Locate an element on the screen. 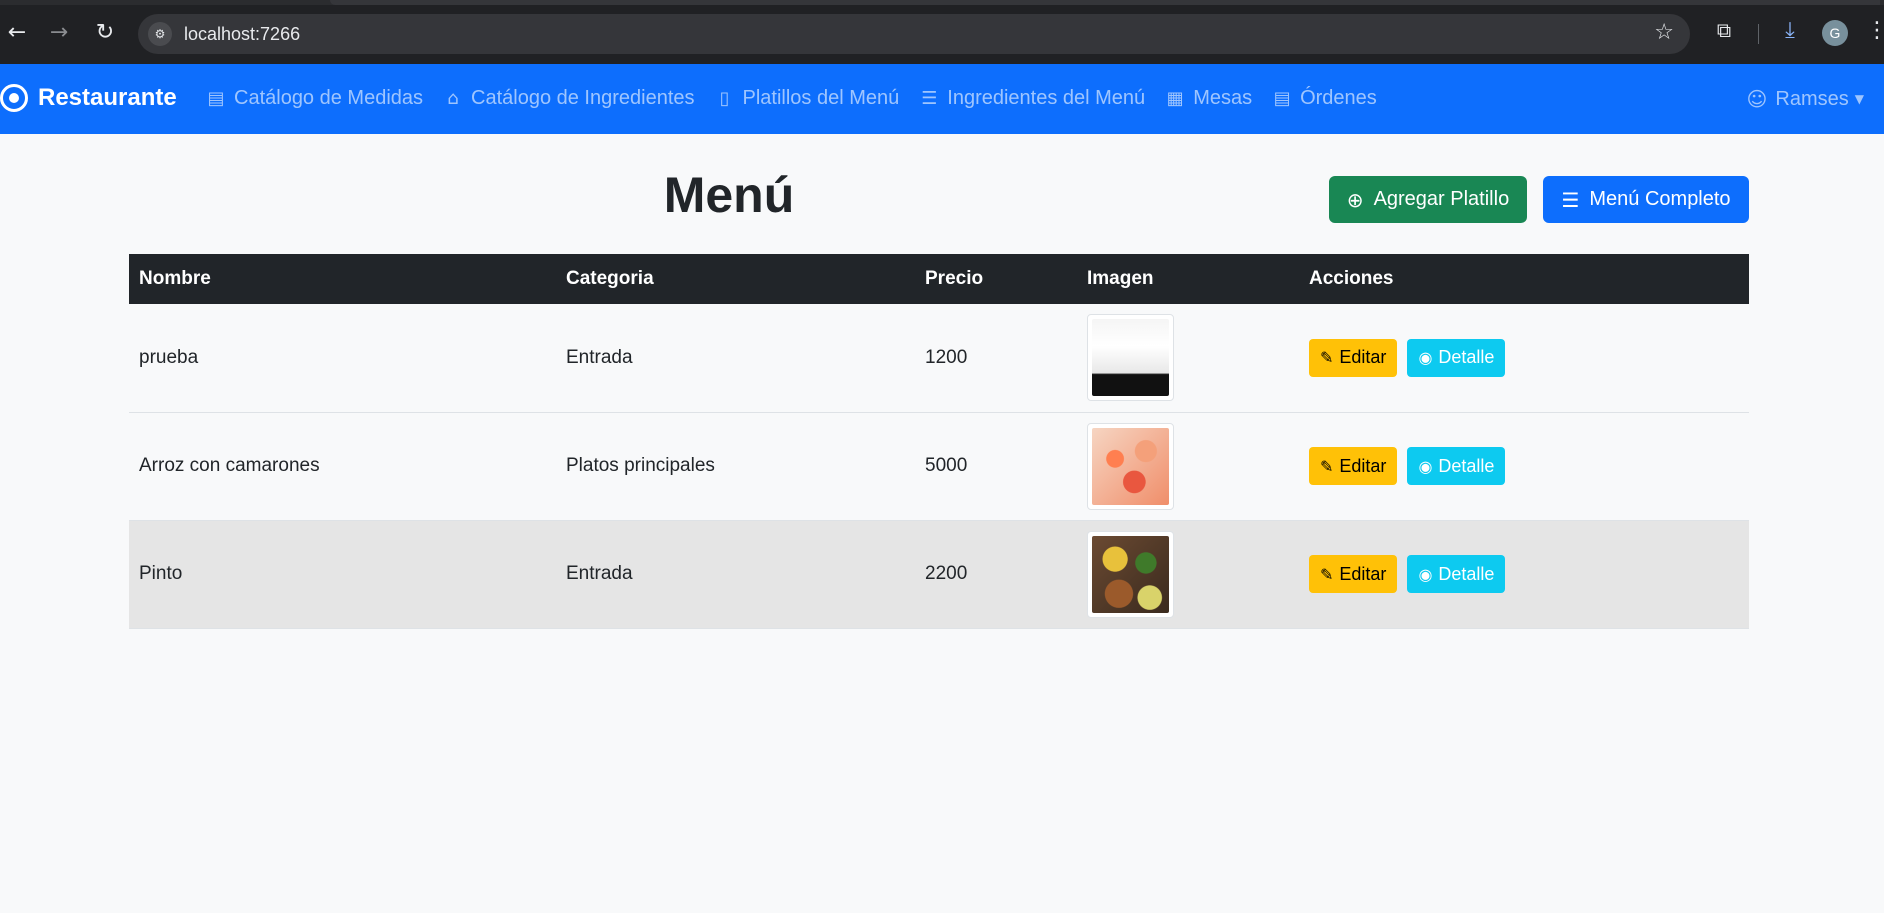 This screenshot has width=1884, height=913. header-imagen: Imagen is located at coordinates (1188, 279).